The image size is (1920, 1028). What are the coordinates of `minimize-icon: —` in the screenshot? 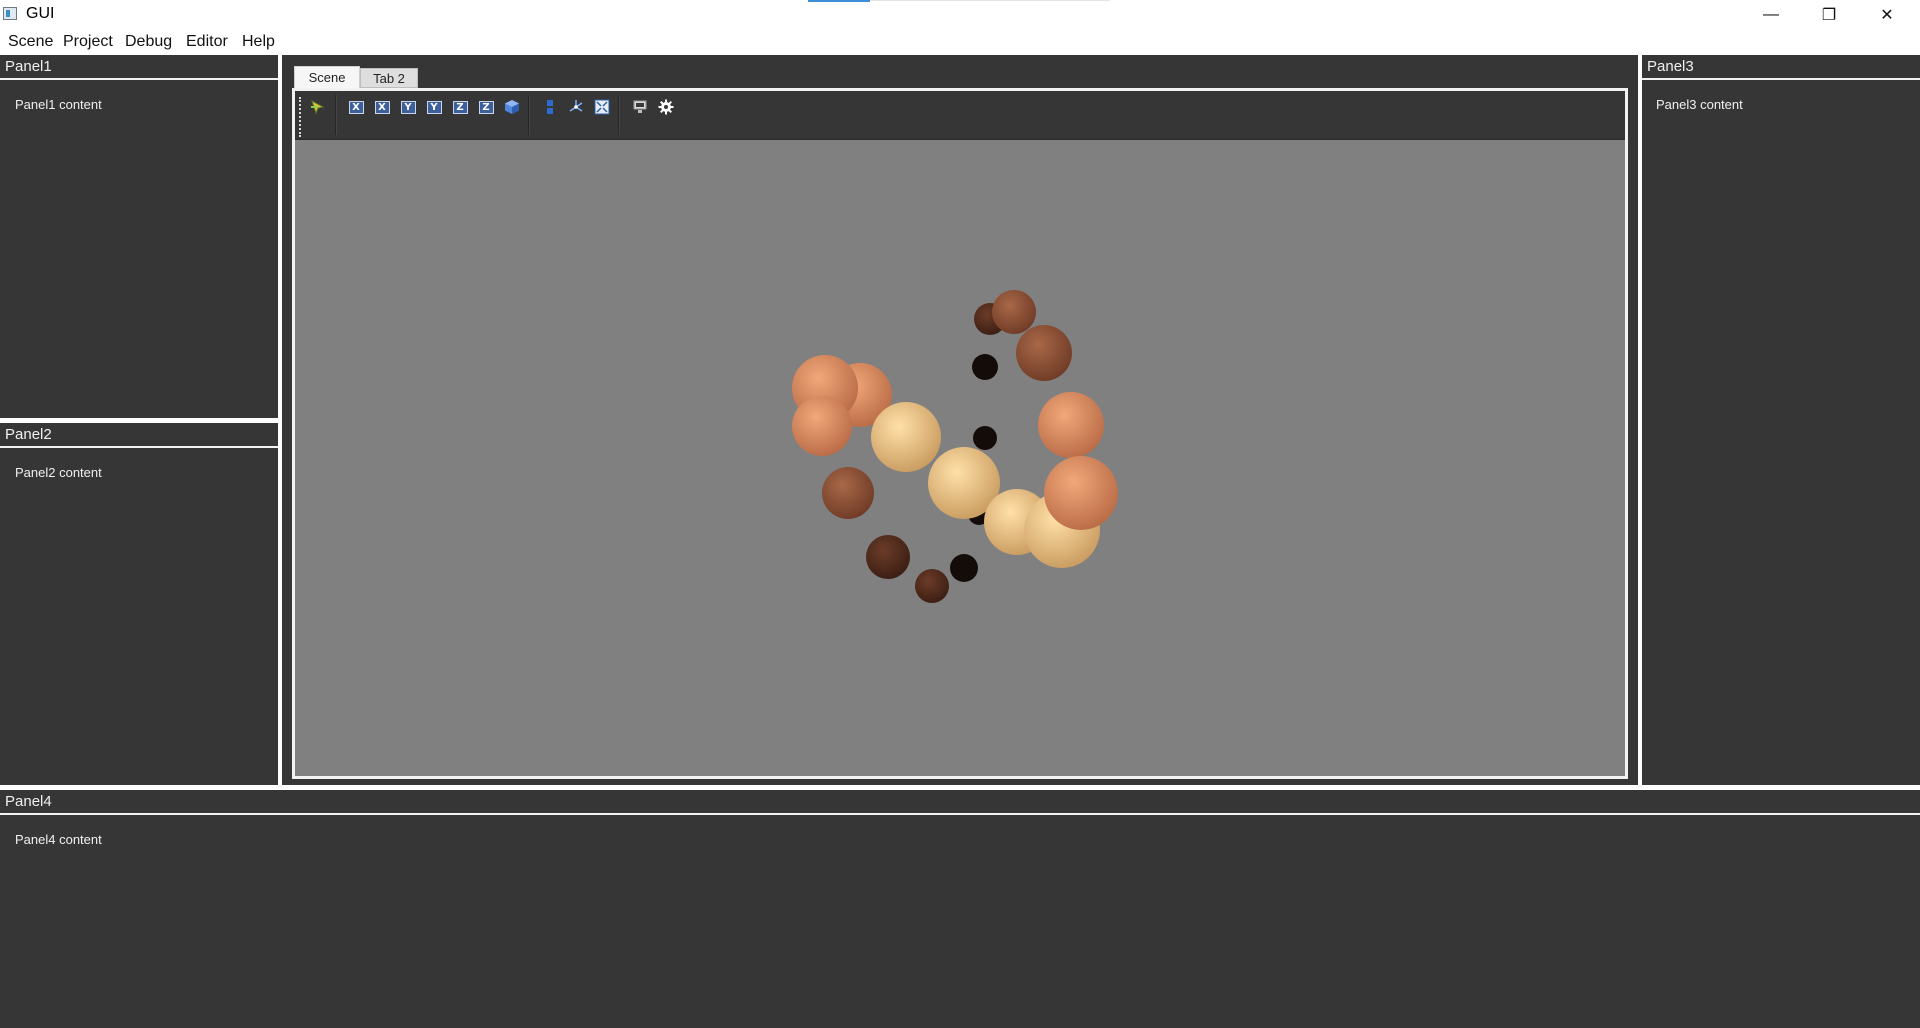 It's located at (1771, 14).